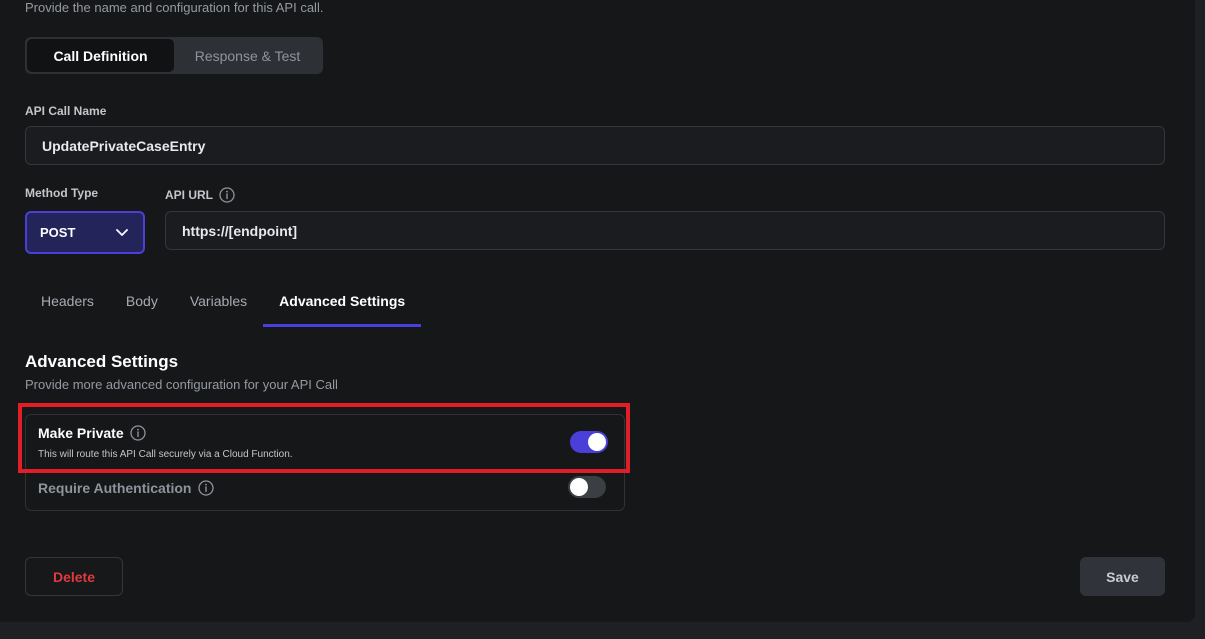  I want to click on require-auth-header: Require Authentication, so click(126, 488).